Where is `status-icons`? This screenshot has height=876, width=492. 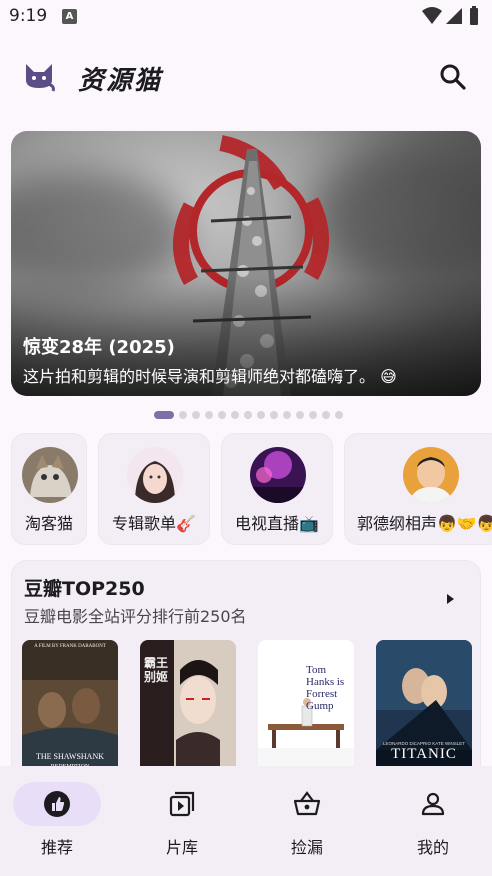 status-icons is located at coordinates (452, 16).